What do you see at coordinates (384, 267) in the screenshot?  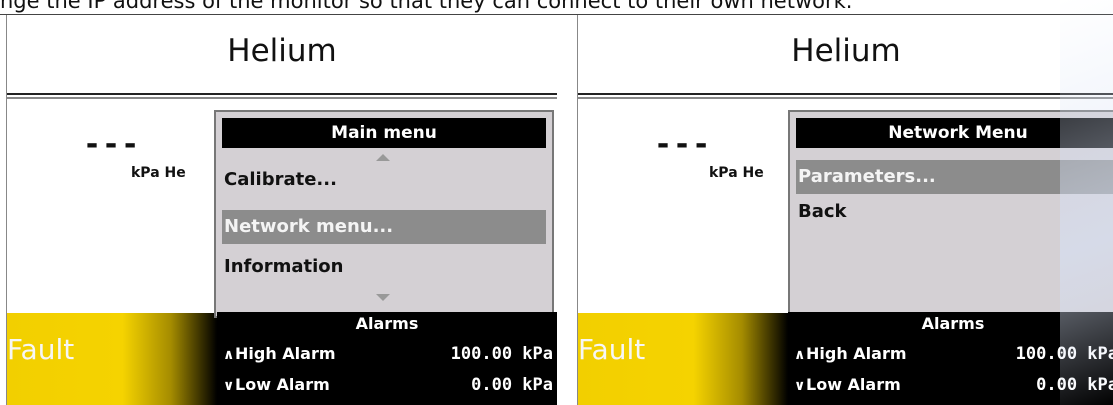 I see `menu-item-information: Information` at bounding box center [384, 267].